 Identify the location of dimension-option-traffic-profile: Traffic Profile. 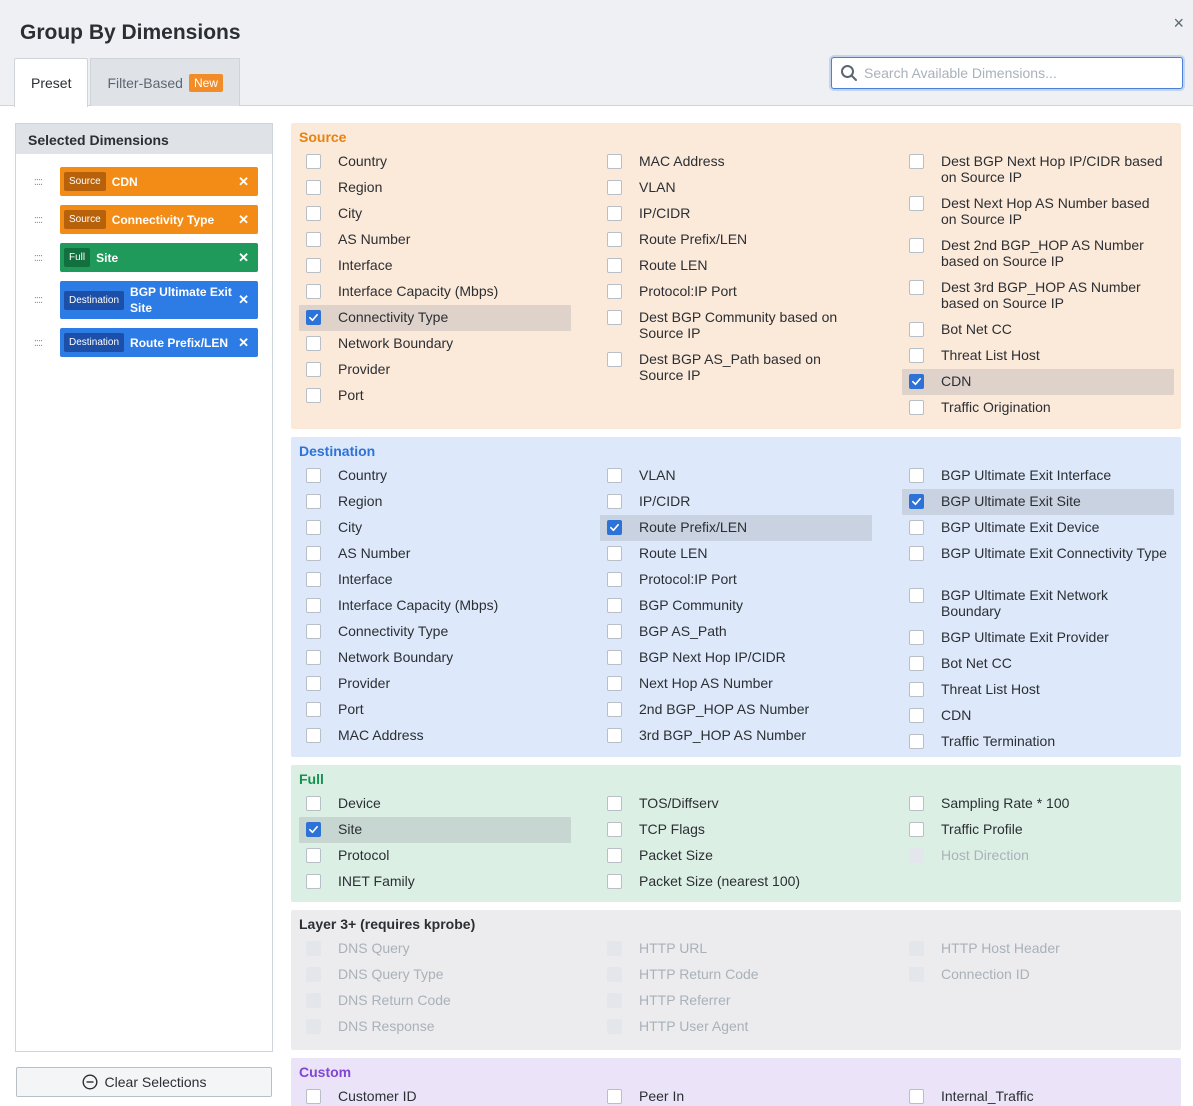
(1038, 830).